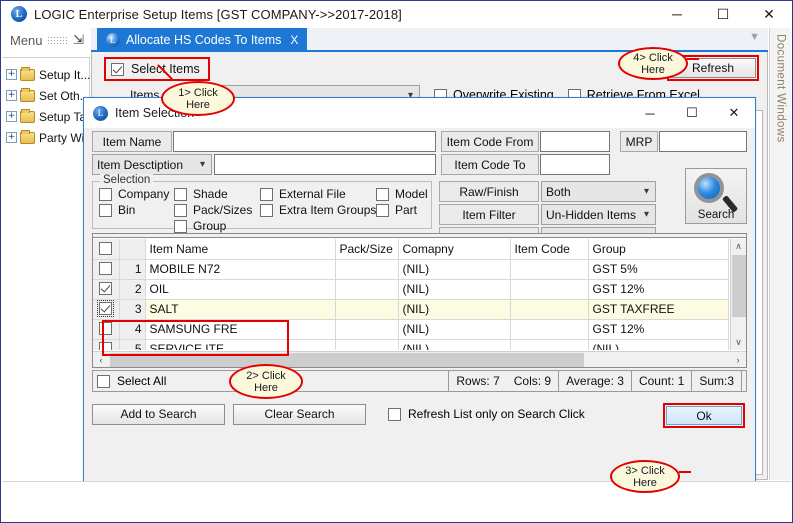 The width and height of the screenshot is (793, 523). I want to click on external-file-checkbox, so click(266, 194).